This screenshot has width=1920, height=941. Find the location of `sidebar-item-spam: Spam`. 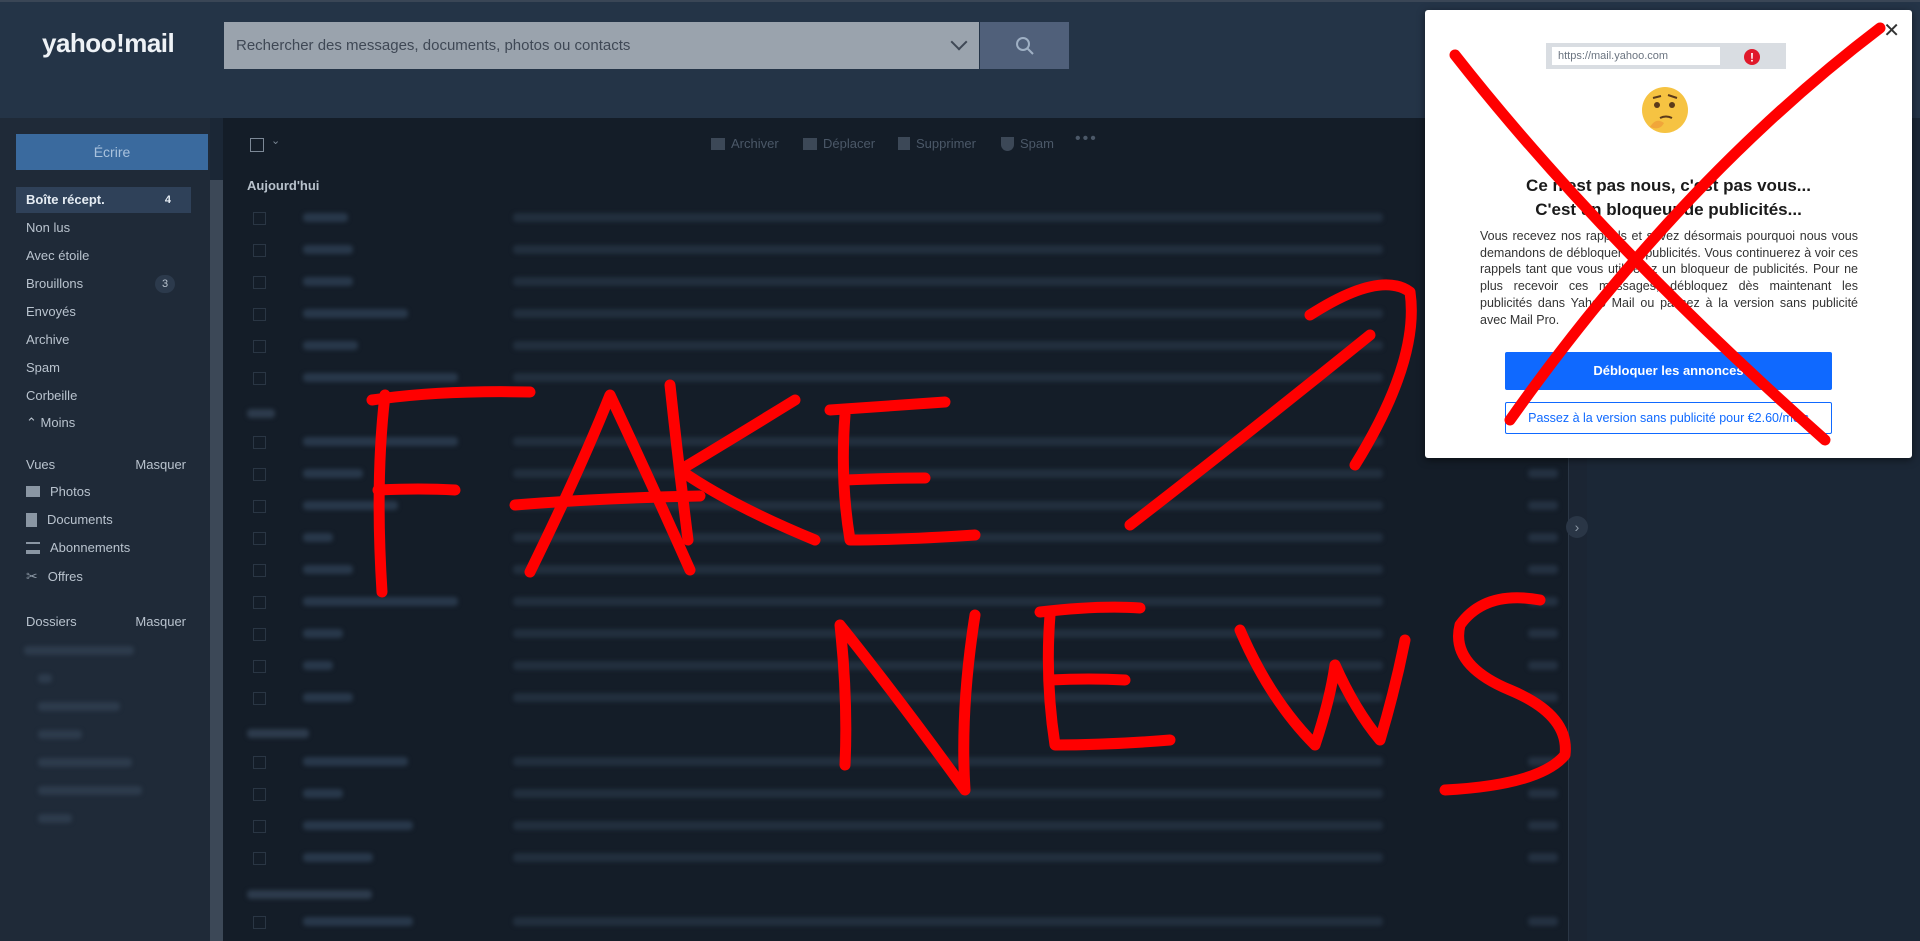

sidebar-item-spam: Spam is located at coordinates (103, 368).